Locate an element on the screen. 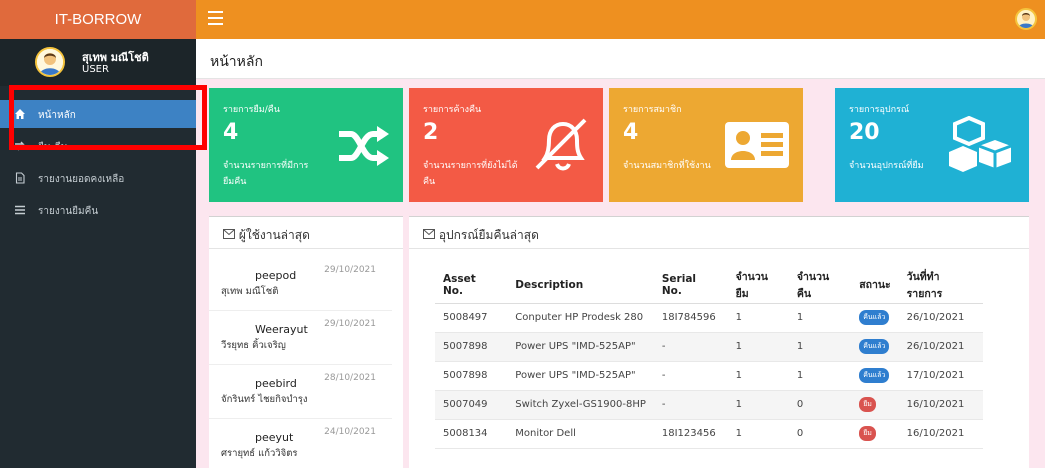 Image resolution: width=1045 pixels, height=468 pixels. stat-title: รายการยืม/คืน is located at coordinates (251, 110).